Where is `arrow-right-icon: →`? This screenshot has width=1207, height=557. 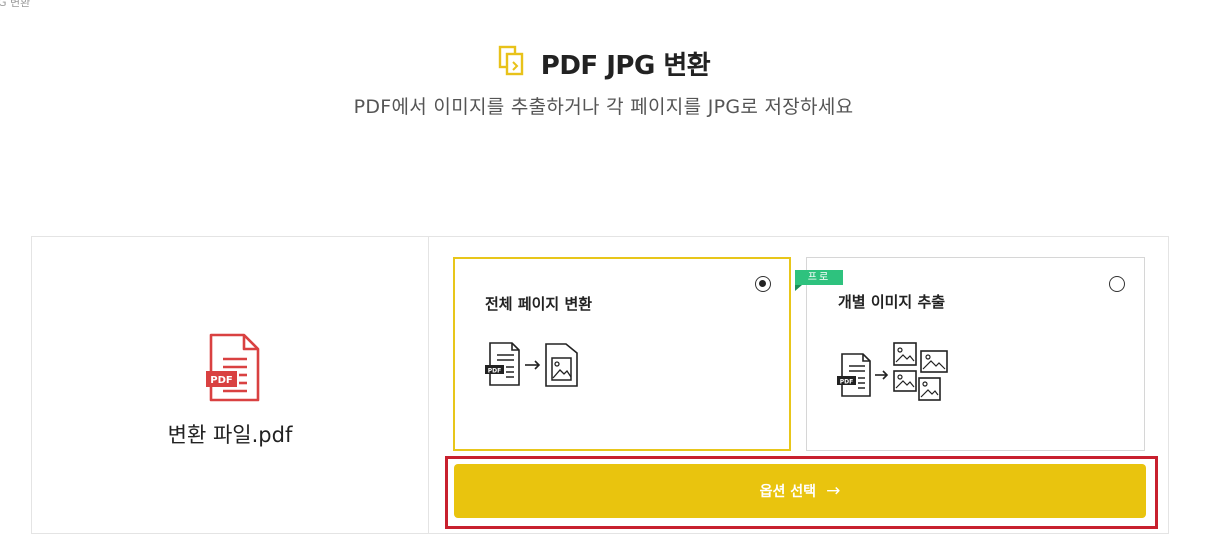
arrow-right-icon: → is located at coordinates (833, 491).